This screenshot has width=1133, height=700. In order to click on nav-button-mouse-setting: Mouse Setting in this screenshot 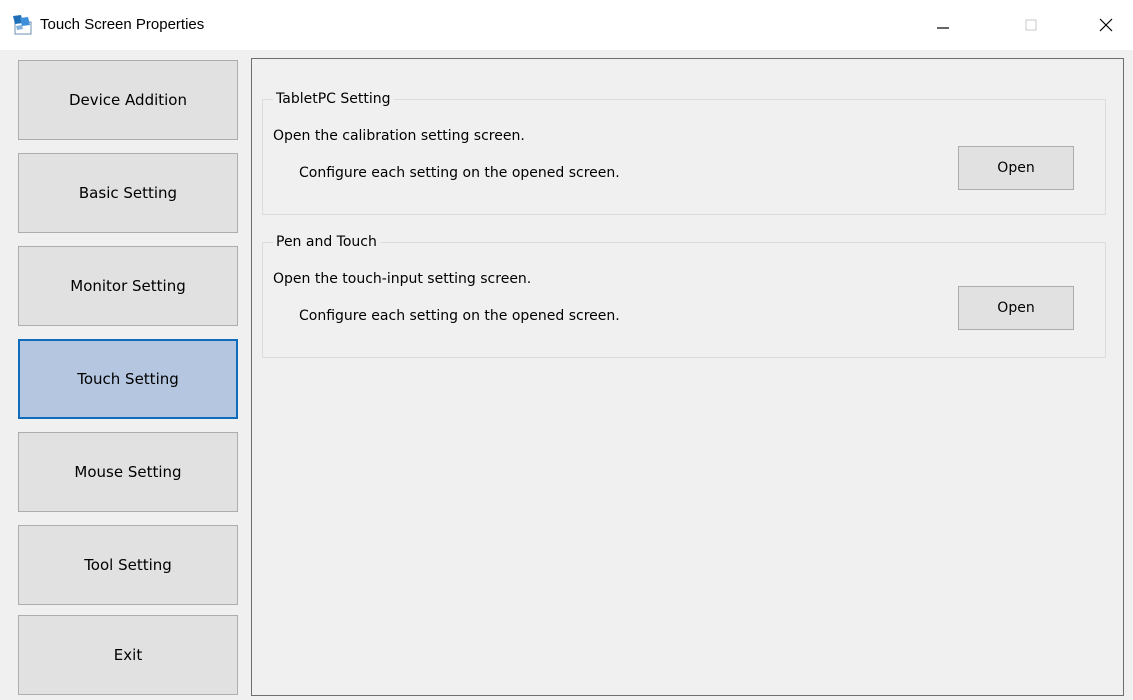, I will do `click(128, 472)`.